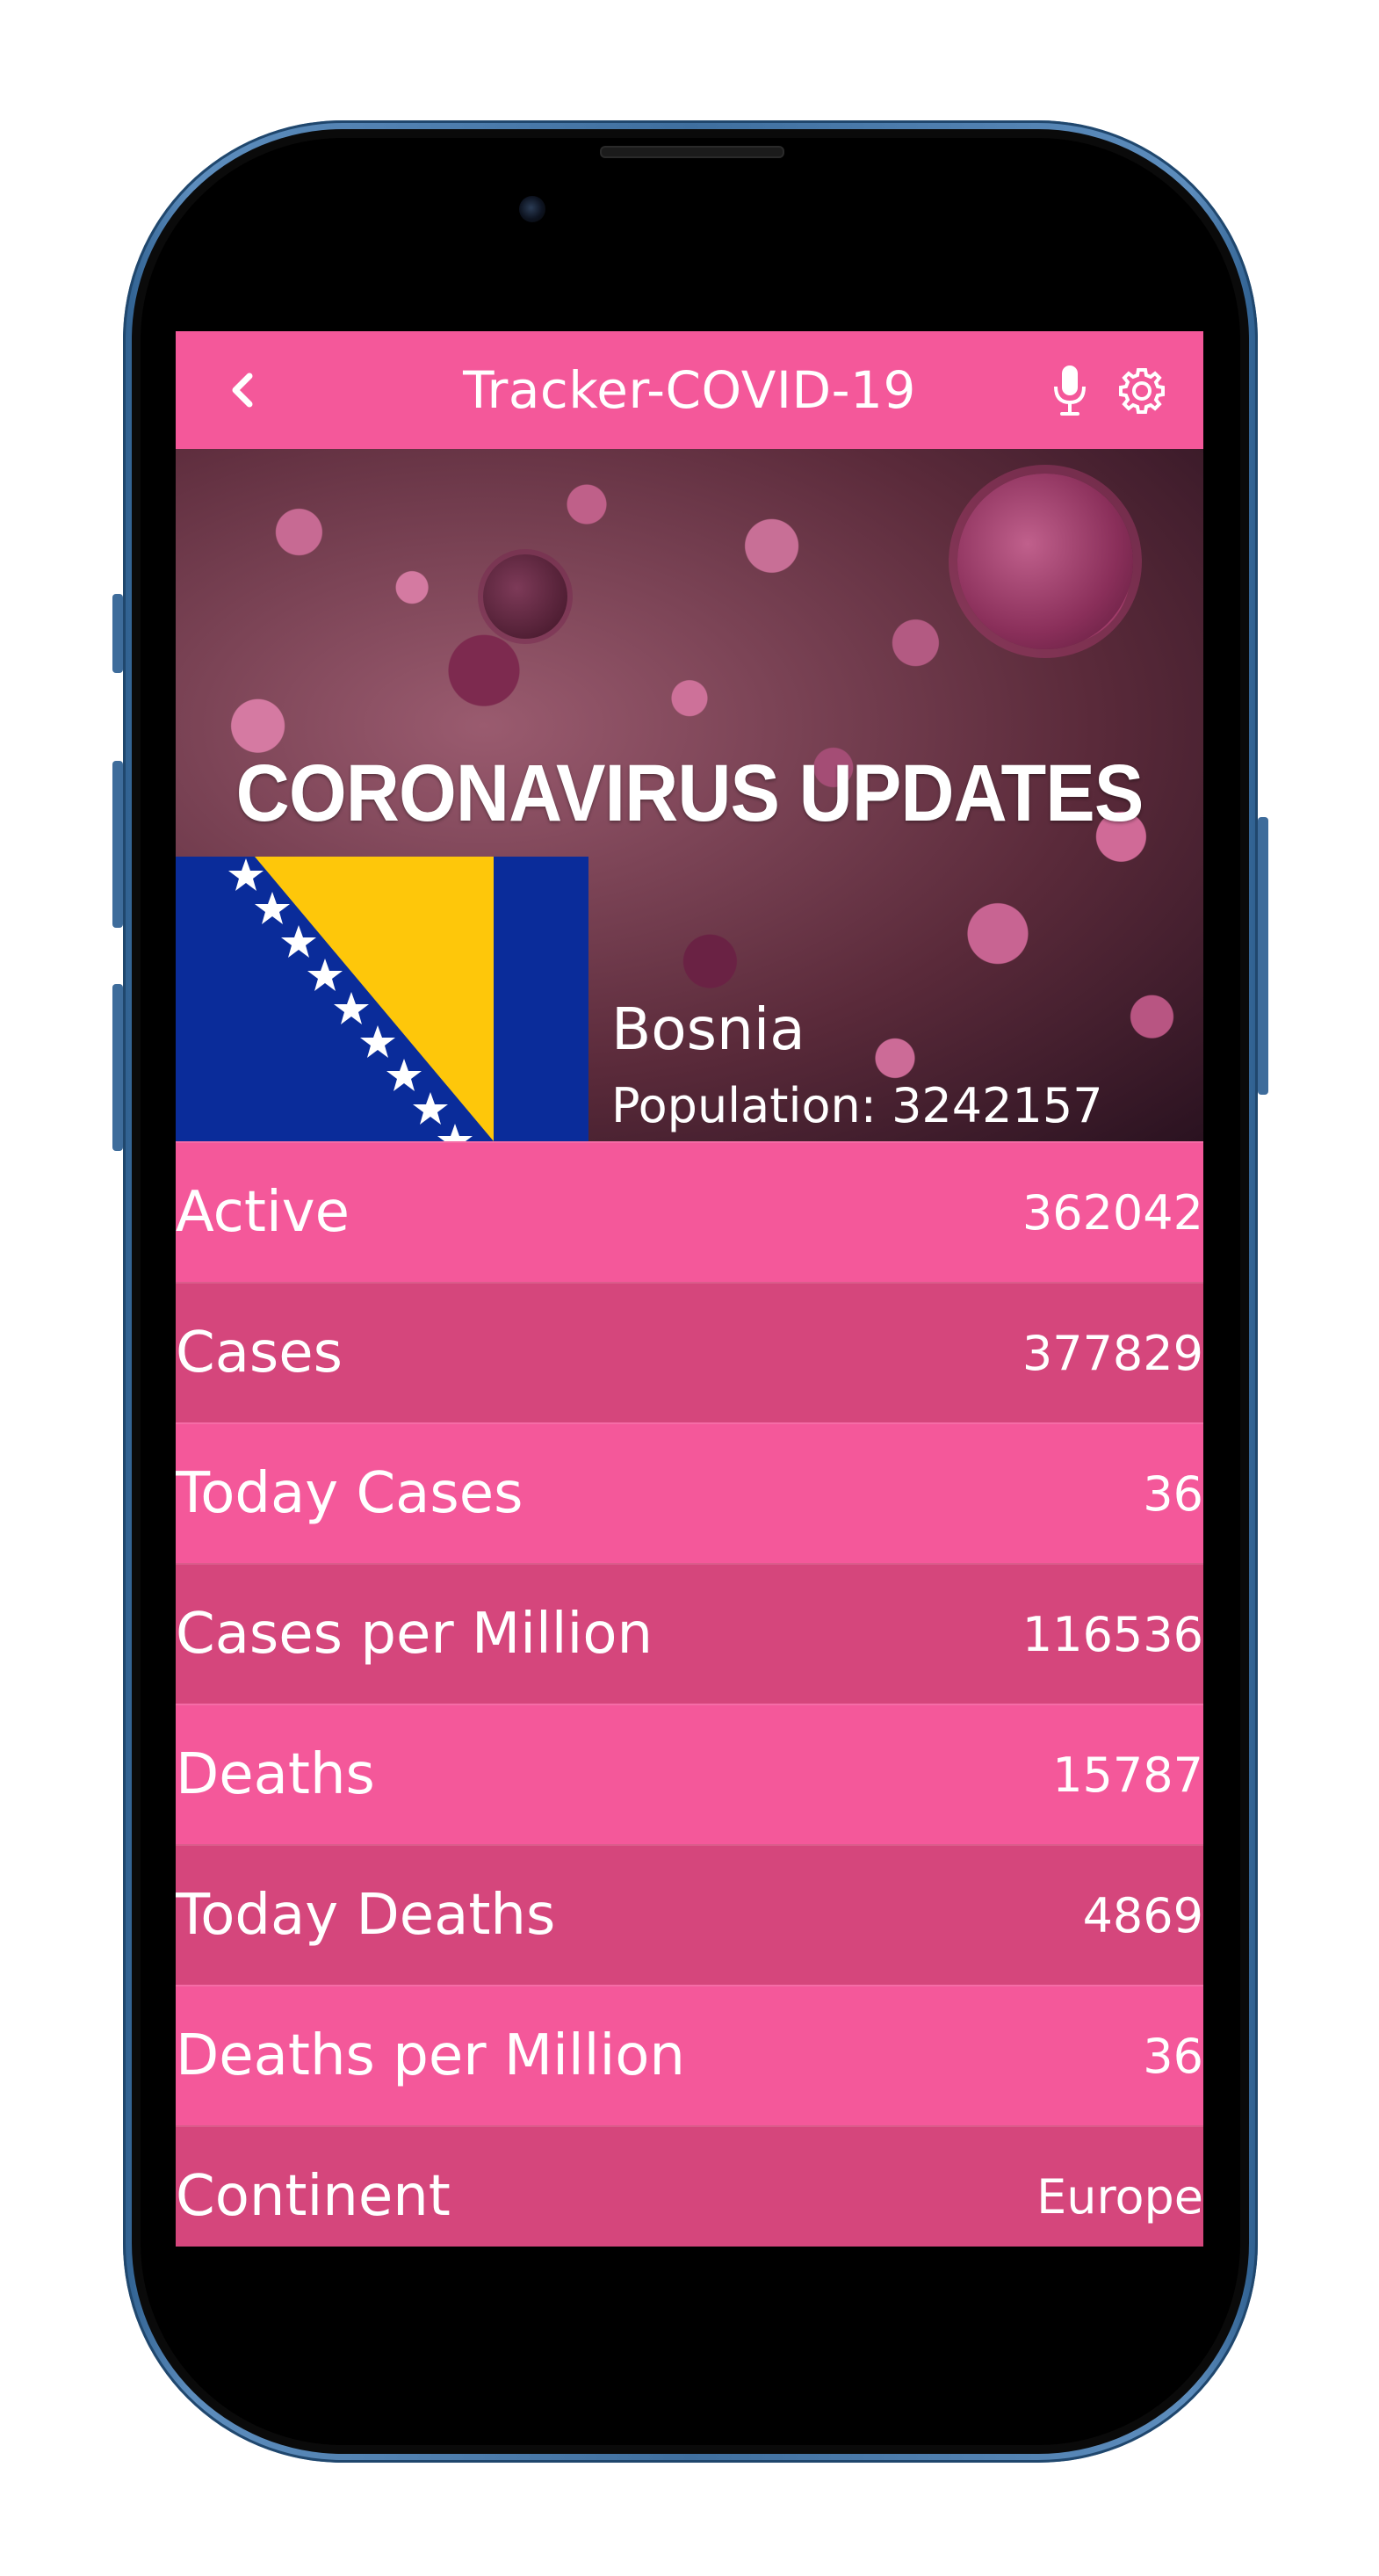 This screenshot has width=1379, height=2576. I want to click on stat-row-today-cases: Today Cases 36, so click(689, 1492).